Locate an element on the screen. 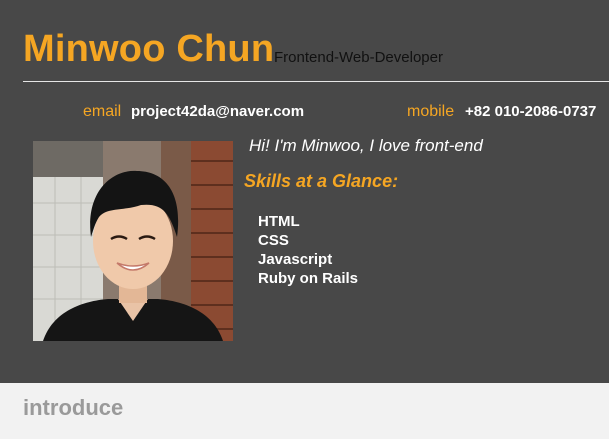 The image size is (609, 439). introduce-heading: introduce is located at coordinates (73, 407).